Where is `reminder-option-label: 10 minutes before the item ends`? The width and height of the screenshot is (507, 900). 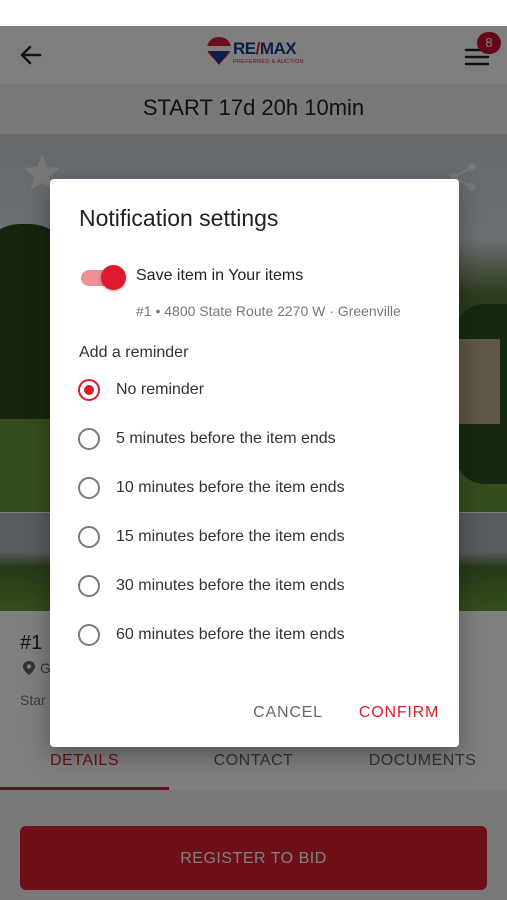 reminder-option-label: 10 minutes before the item ends is located at coordinates (230, 487).